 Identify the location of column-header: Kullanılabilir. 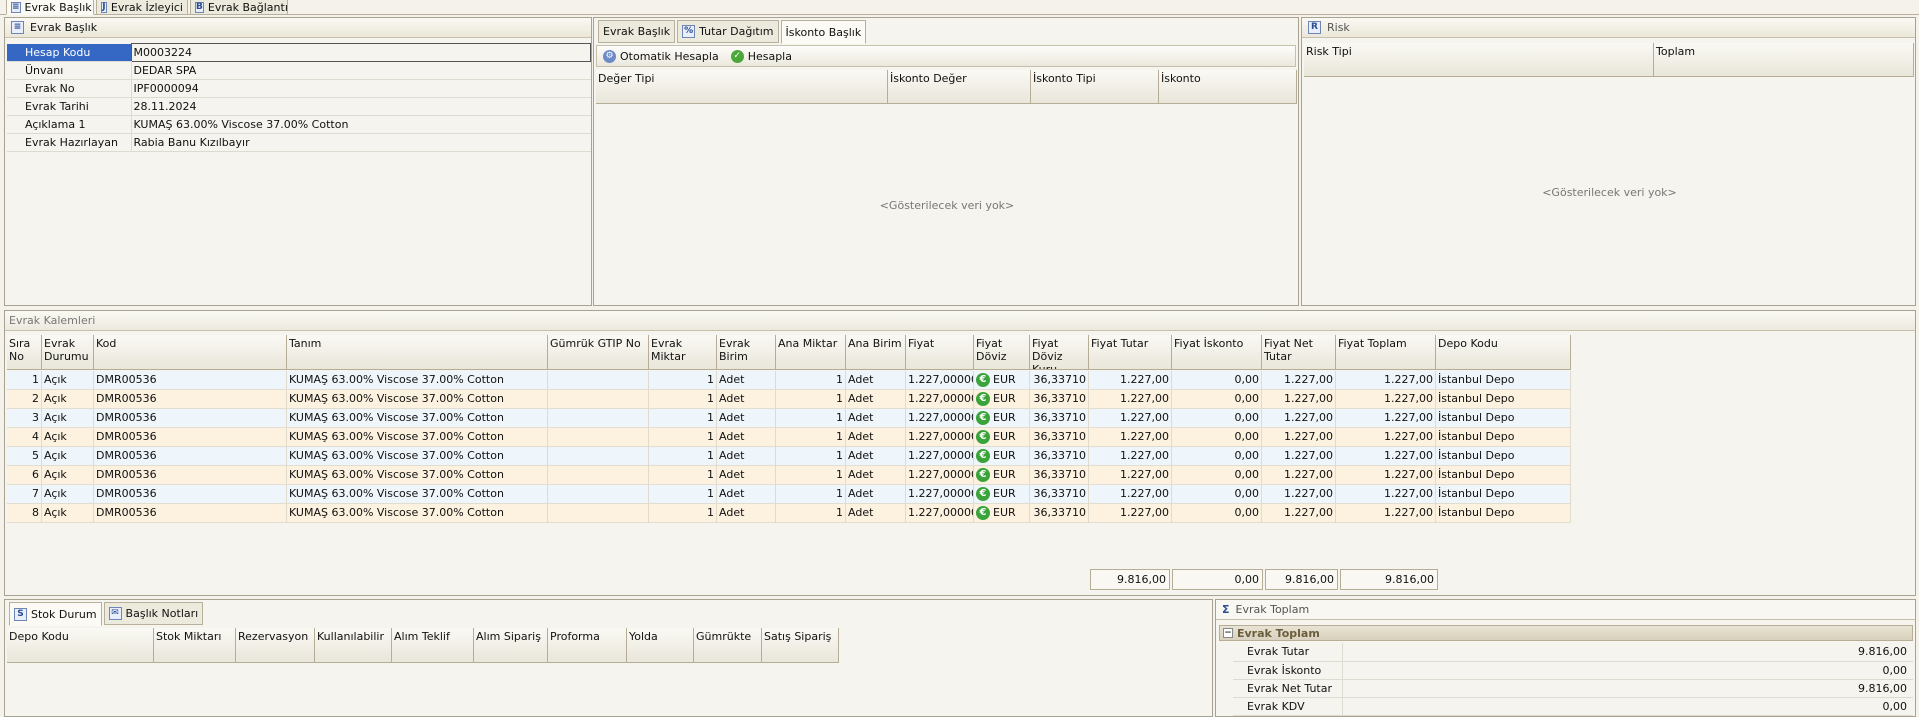
(353, 645).